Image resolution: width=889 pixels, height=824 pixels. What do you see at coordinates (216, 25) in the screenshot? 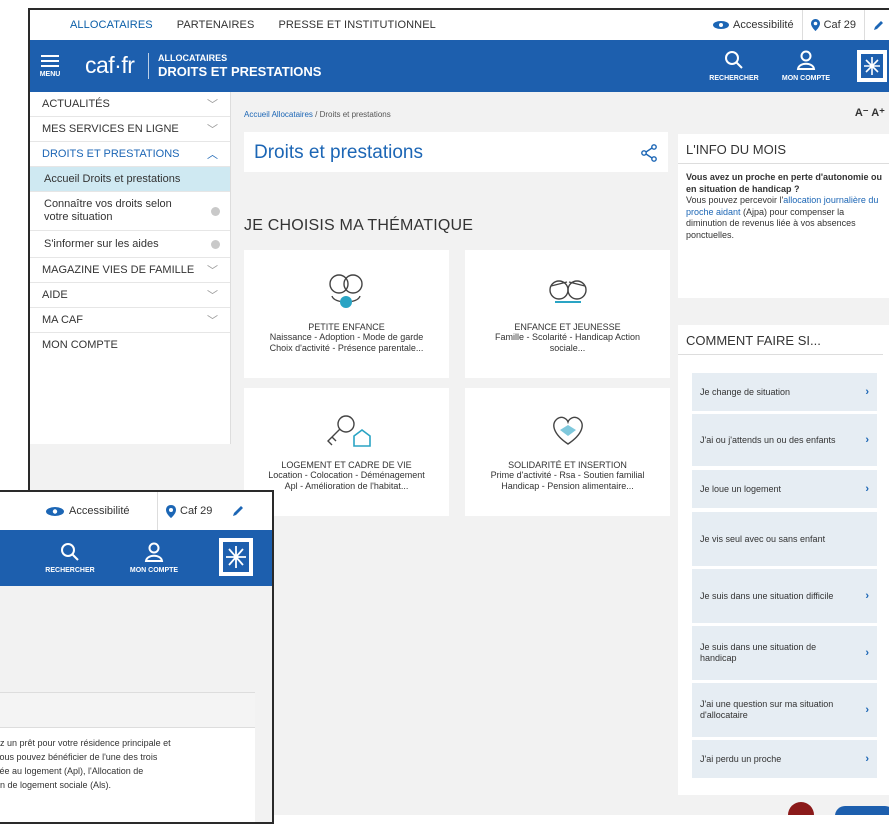
I see `topnav-partenaires: PARTENAIRES` at bounding box center [216, 25].